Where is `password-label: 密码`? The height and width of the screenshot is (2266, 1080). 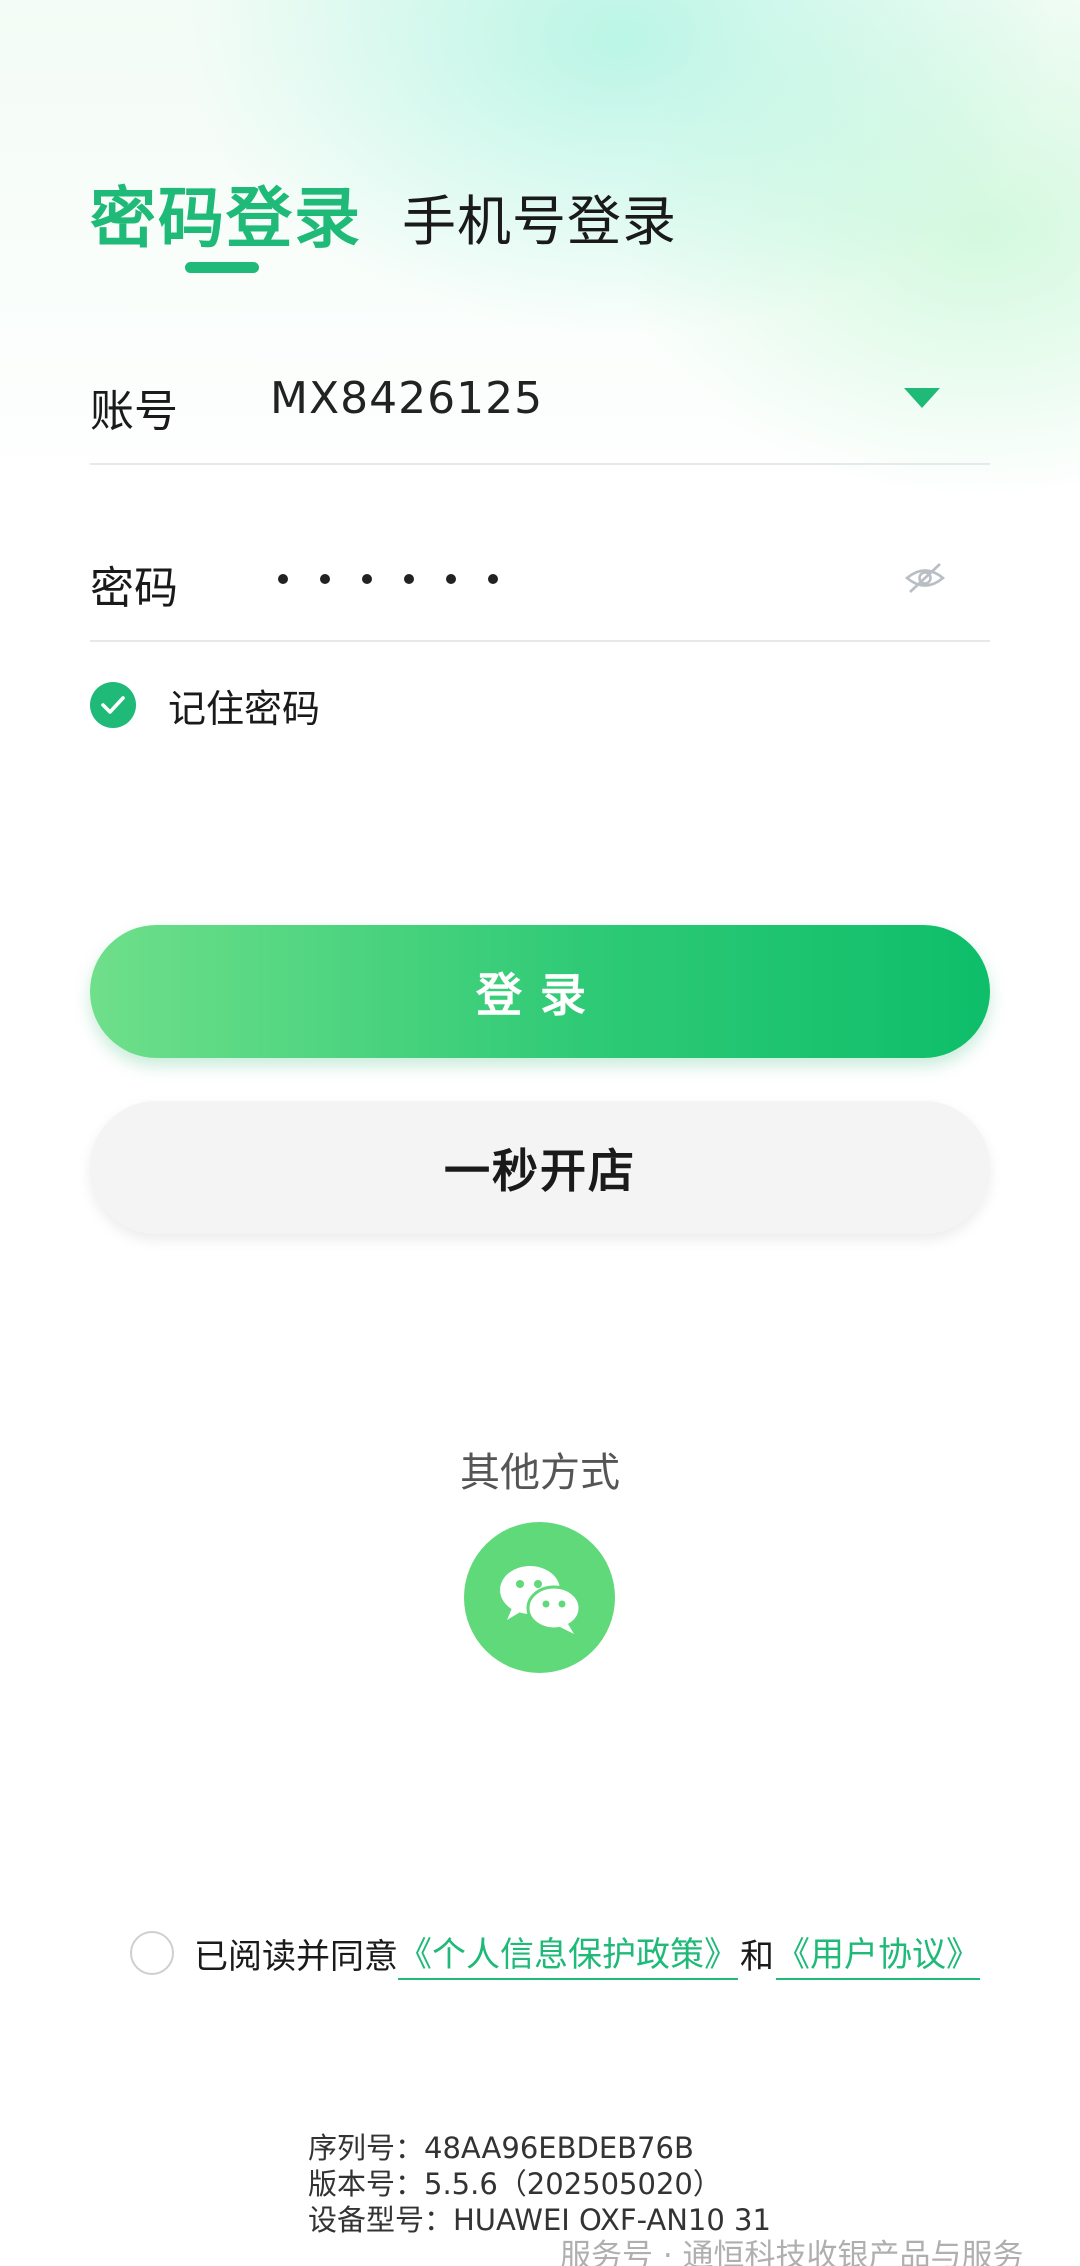
password-label: 密码 is located at coordinates (134, 588).